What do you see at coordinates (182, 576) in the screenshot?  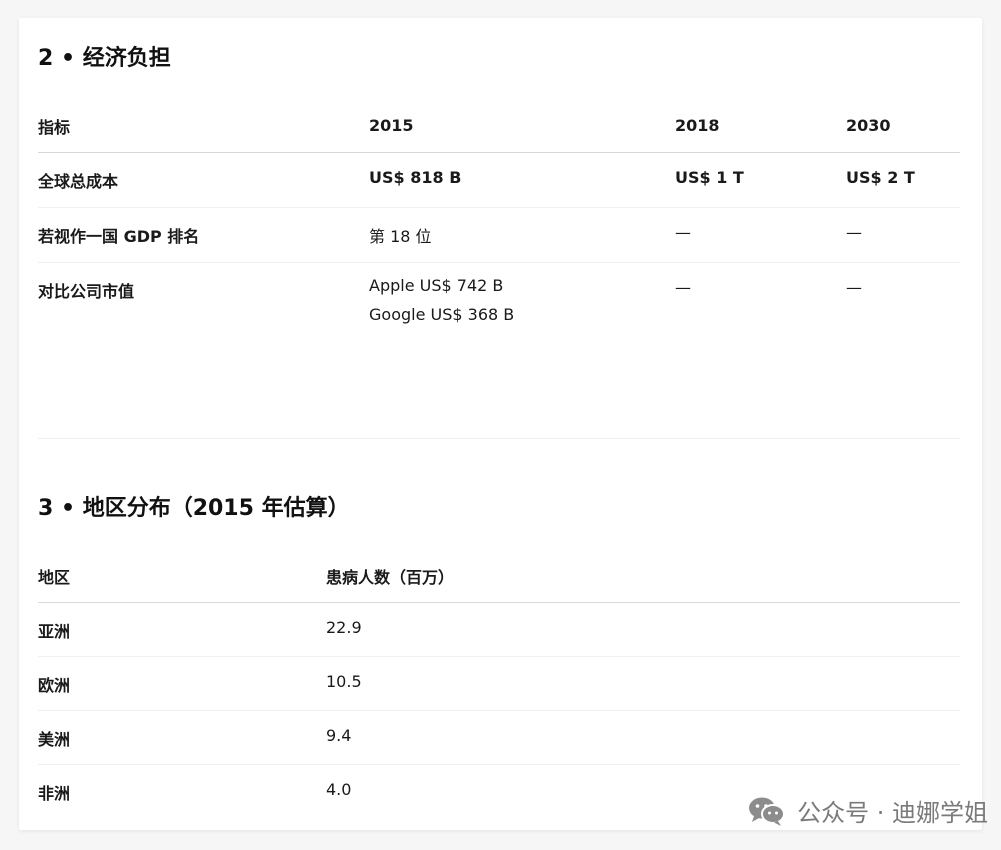 I see `column-header: 地区` at bounding box center [182, 576].